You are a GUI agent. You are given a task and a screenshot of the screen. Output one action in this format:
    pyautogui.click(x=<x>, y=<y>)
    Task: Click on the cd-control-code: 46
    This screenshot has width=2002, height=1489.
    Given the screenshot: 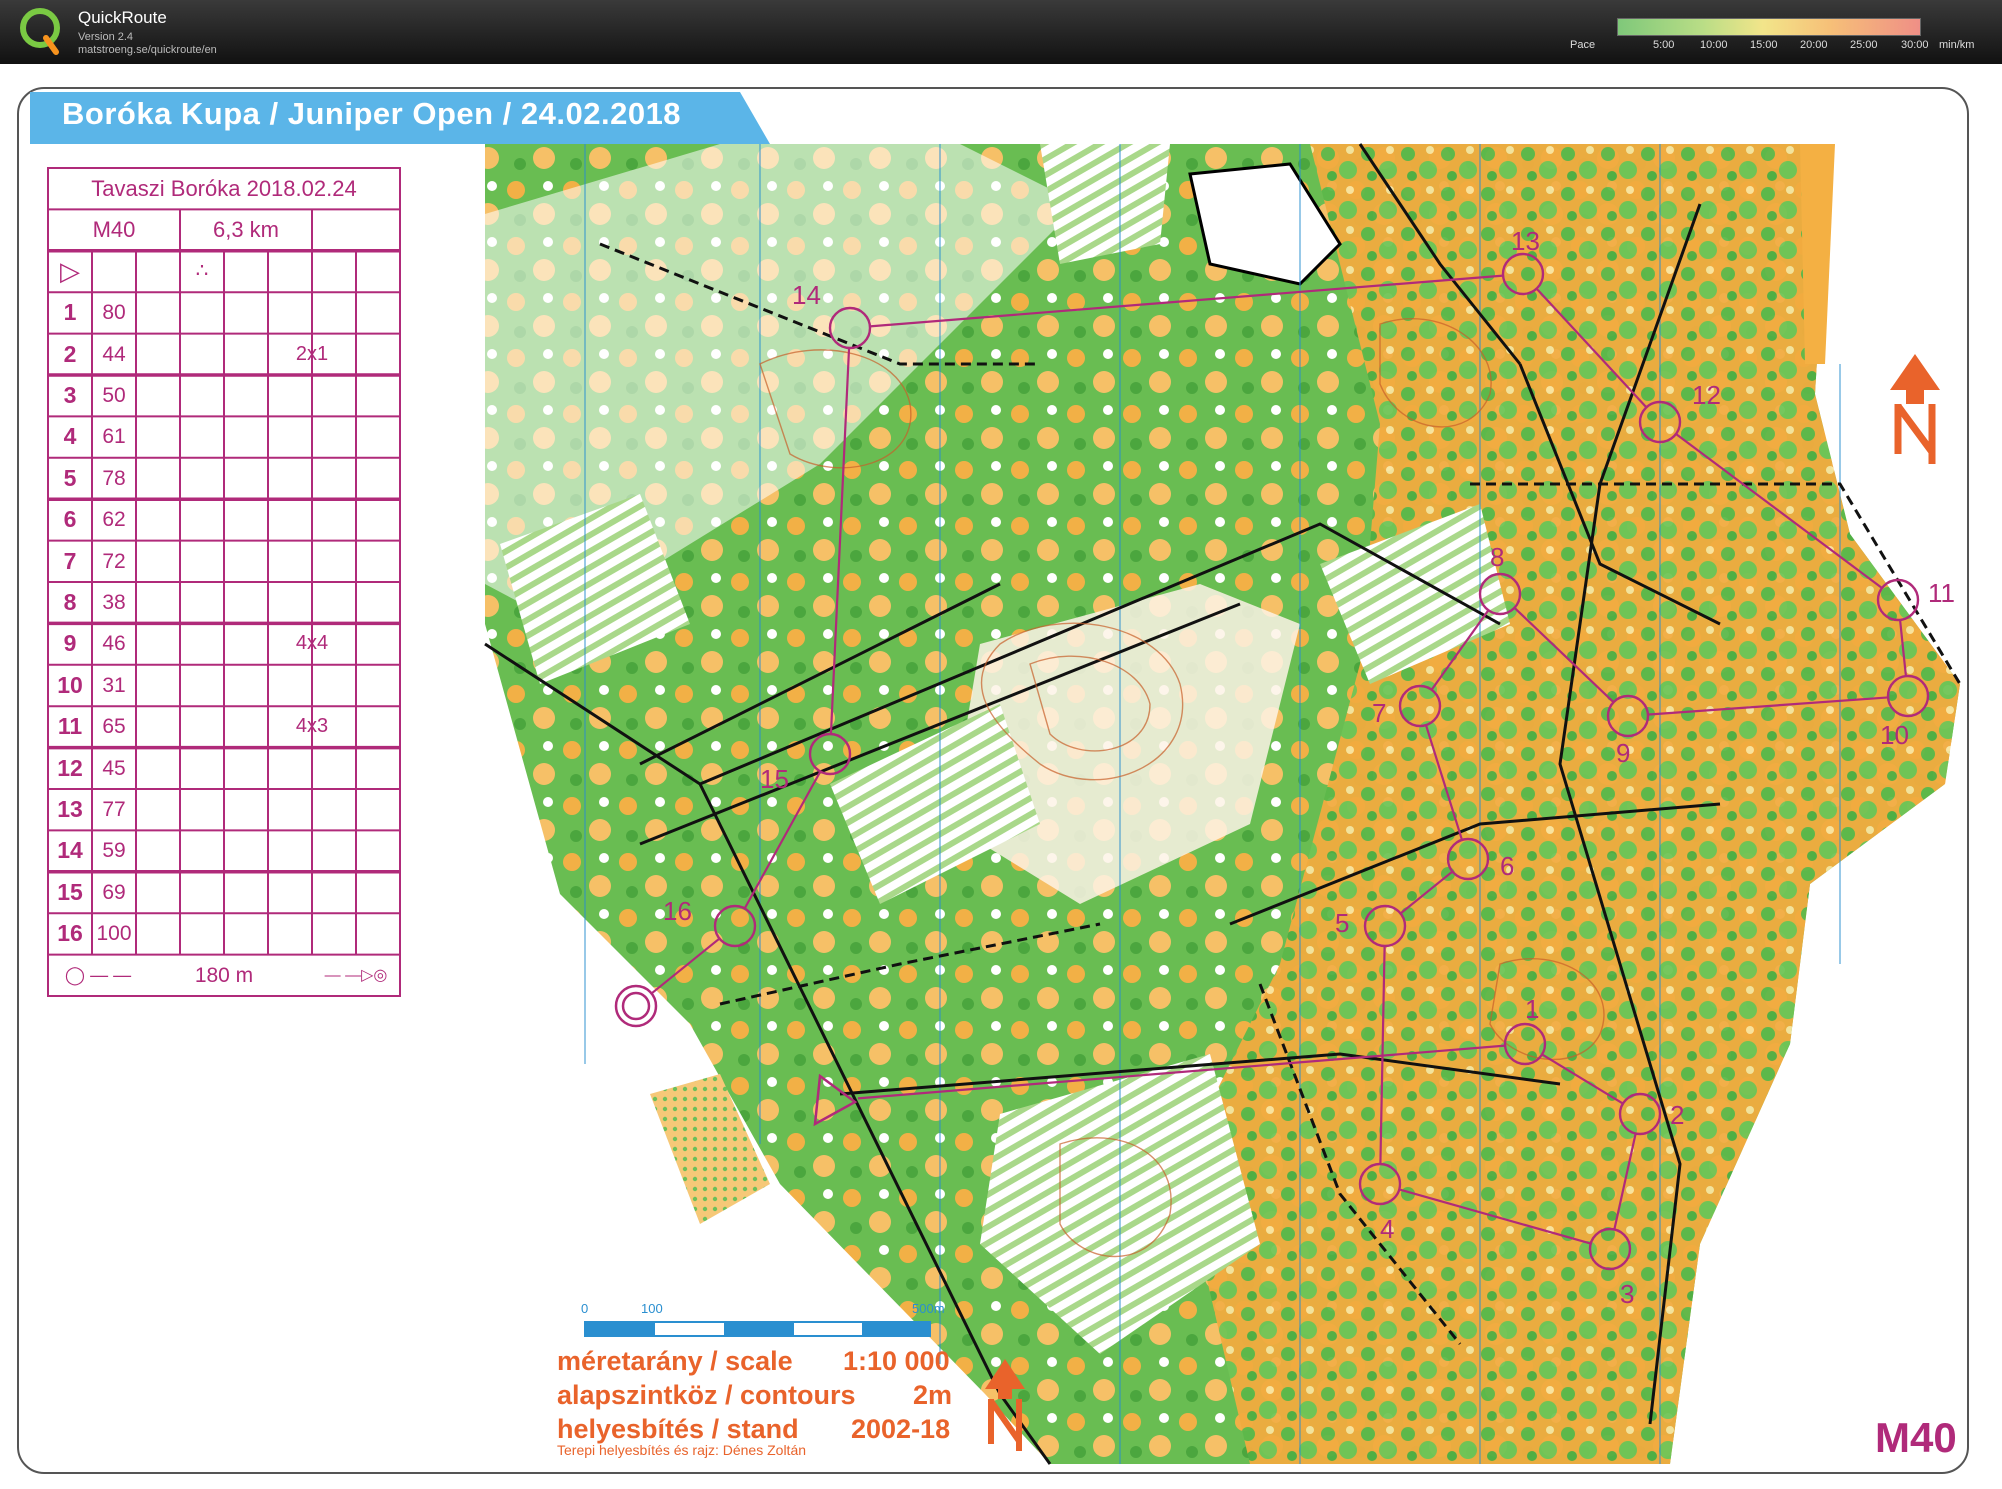 What is the action you would take?
    pyautogui.click(x=114, y=644)
    